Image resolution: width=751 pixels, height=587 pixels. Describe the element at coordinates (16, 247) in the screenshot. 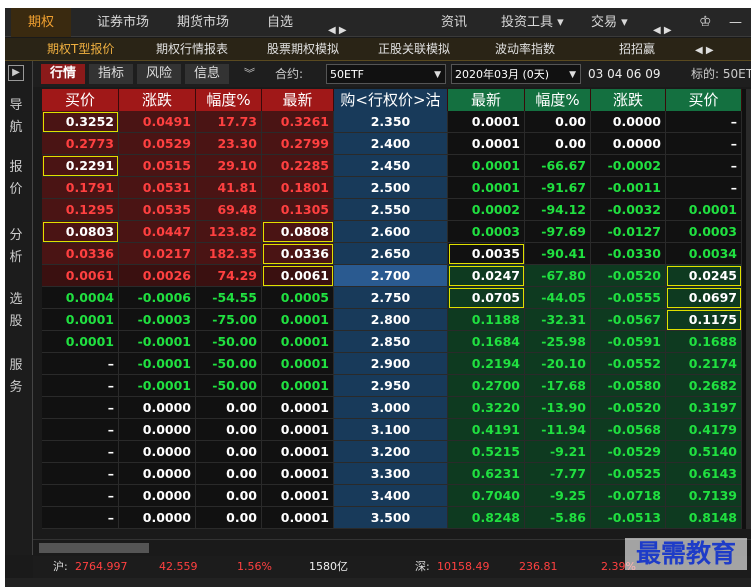

I see `nav-analysis: 分析` at that location.